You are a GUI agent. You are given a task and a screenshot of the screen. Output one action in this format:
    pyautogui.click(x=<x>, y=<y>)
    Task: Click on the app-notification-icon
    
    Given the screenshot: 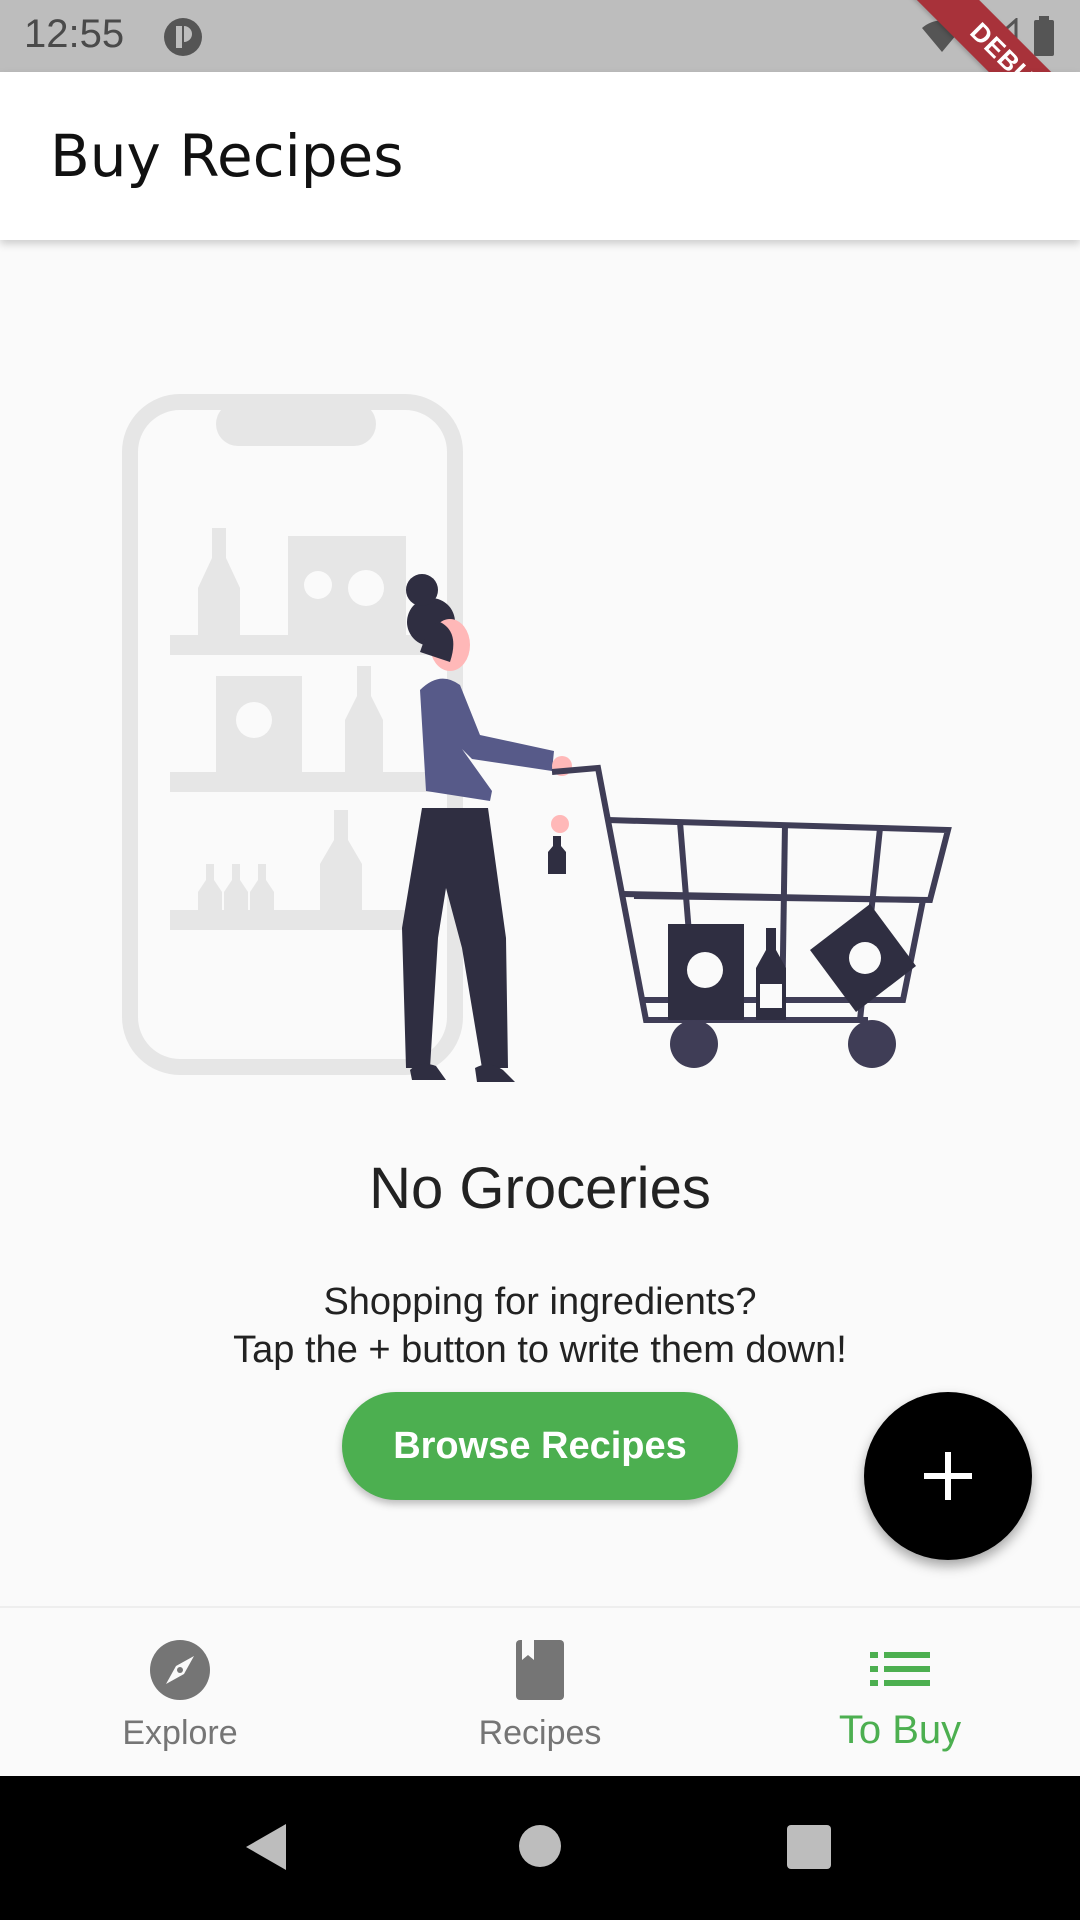 What is the action you would take?
    pyautogui.click(x=183, y=37)
    